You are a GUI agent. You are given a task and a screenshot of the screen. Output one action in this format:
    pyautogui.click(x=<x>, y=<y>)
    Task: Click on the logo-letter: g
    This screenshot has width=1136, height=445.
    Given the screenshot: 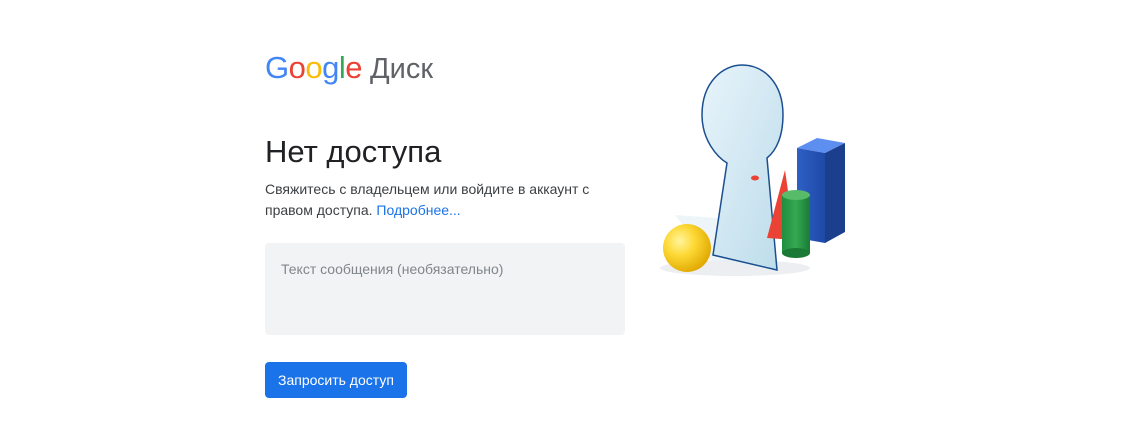 What is the action you would take?
    pyautogui.click(x=330, y=67)
    